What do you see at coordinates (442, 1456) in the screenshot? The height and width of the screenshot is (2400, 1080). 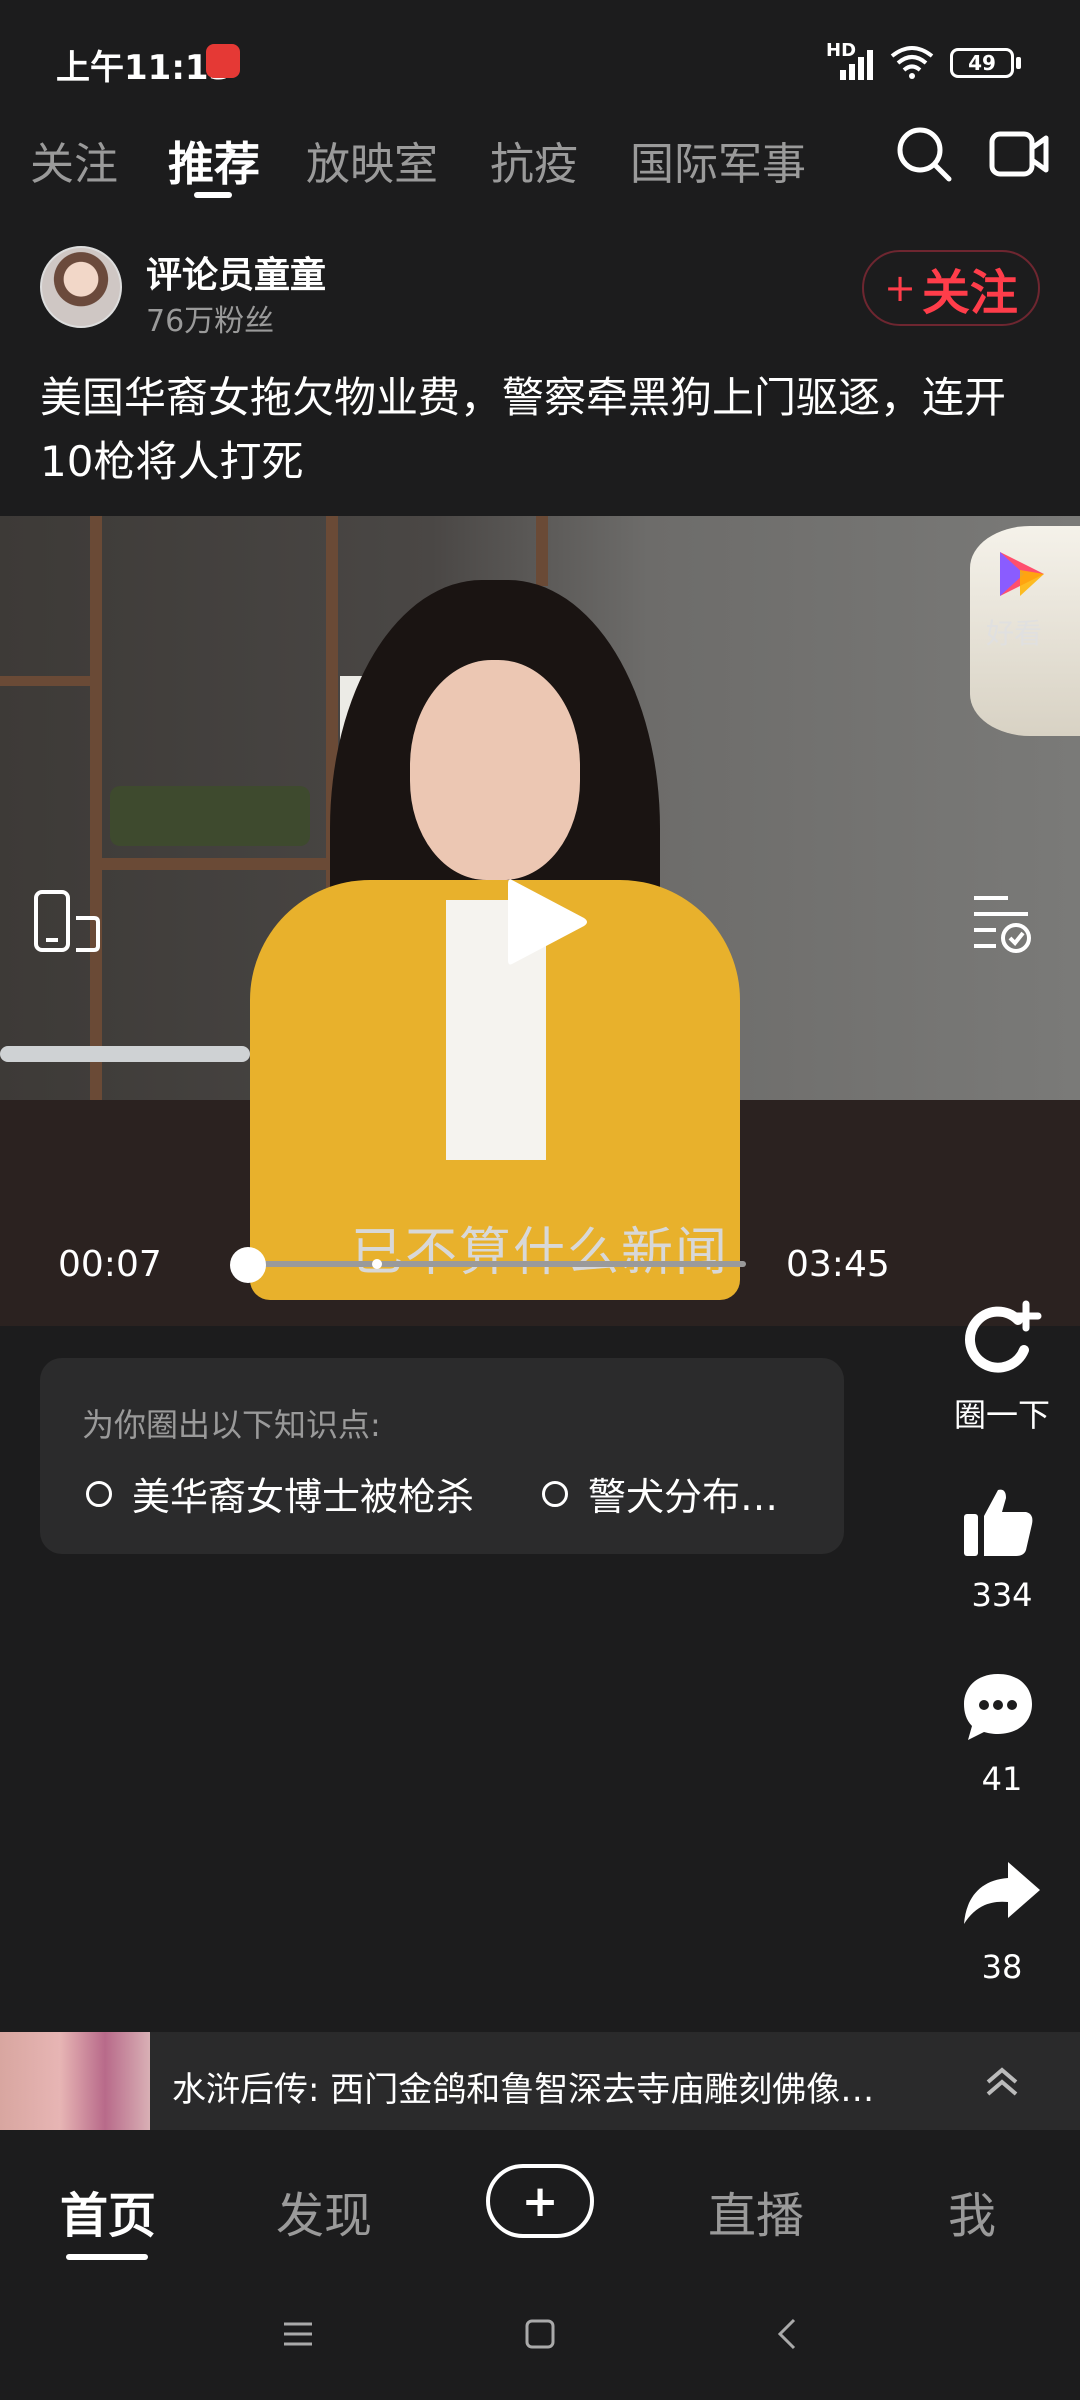 I see `knowledge-card` at bounding box center [442, 1456].